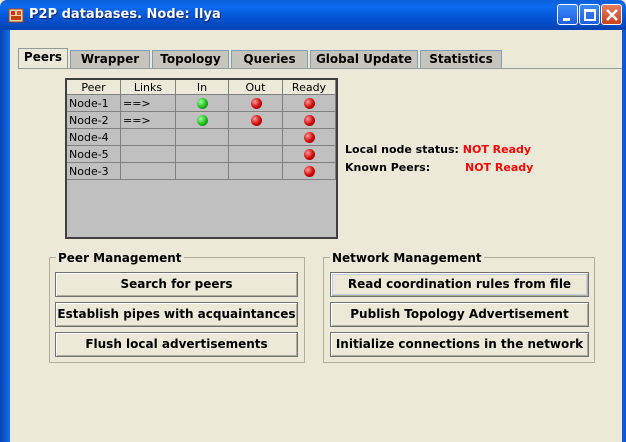  I want to click on peer-name-cell: Node-3, so click(94, 171).